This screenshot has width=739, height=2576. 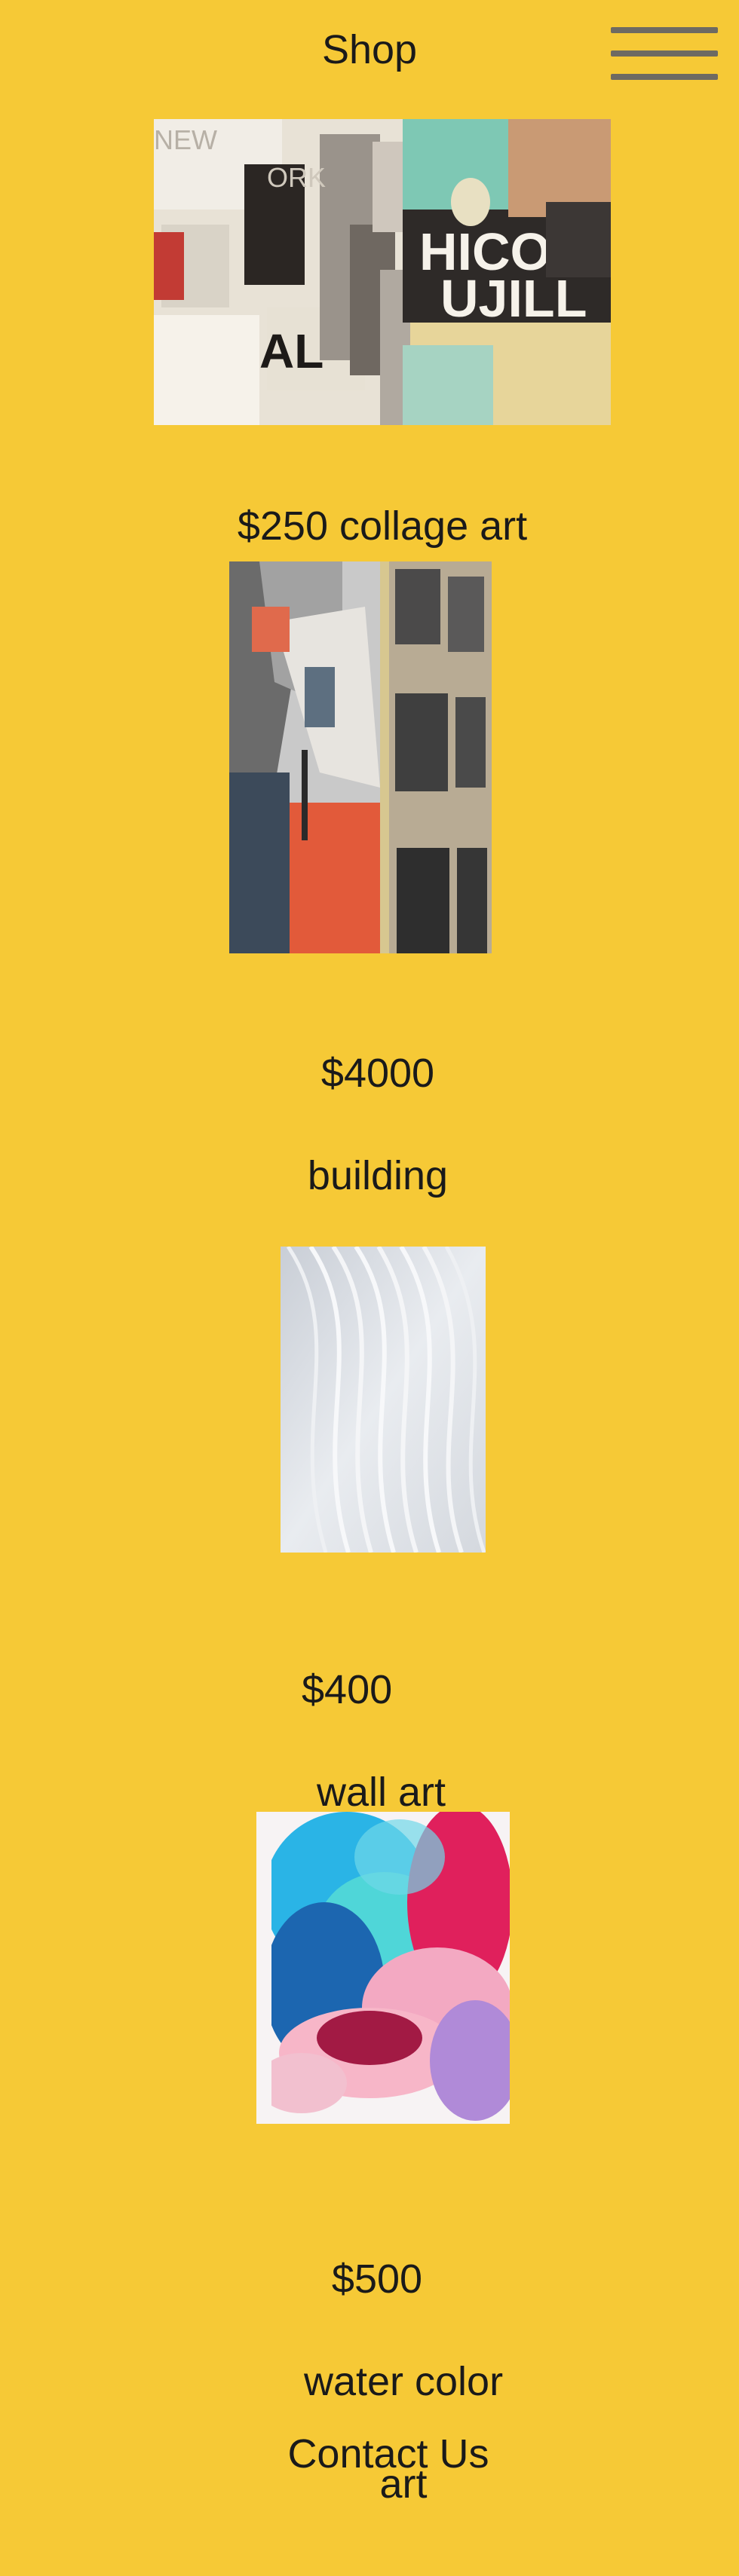 I want to click on wall-art-image, so click(x=384, y=1400).